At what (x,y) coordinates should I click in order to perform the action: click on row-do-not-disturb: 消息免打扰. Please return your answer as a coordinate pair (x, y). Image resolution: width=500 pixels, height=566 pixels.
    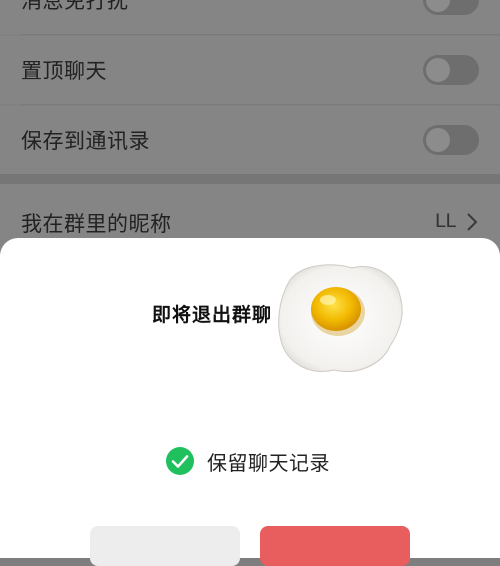
    Looking at the image, I should click on (250, 17).